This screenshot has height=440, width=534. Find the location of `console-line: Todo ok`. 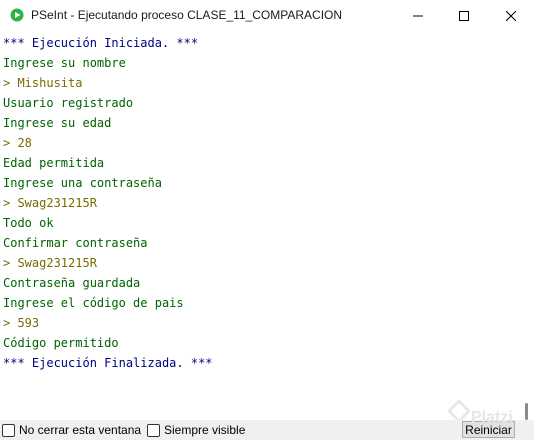

console-line: Todo ok is located at coordinates (28, 223).